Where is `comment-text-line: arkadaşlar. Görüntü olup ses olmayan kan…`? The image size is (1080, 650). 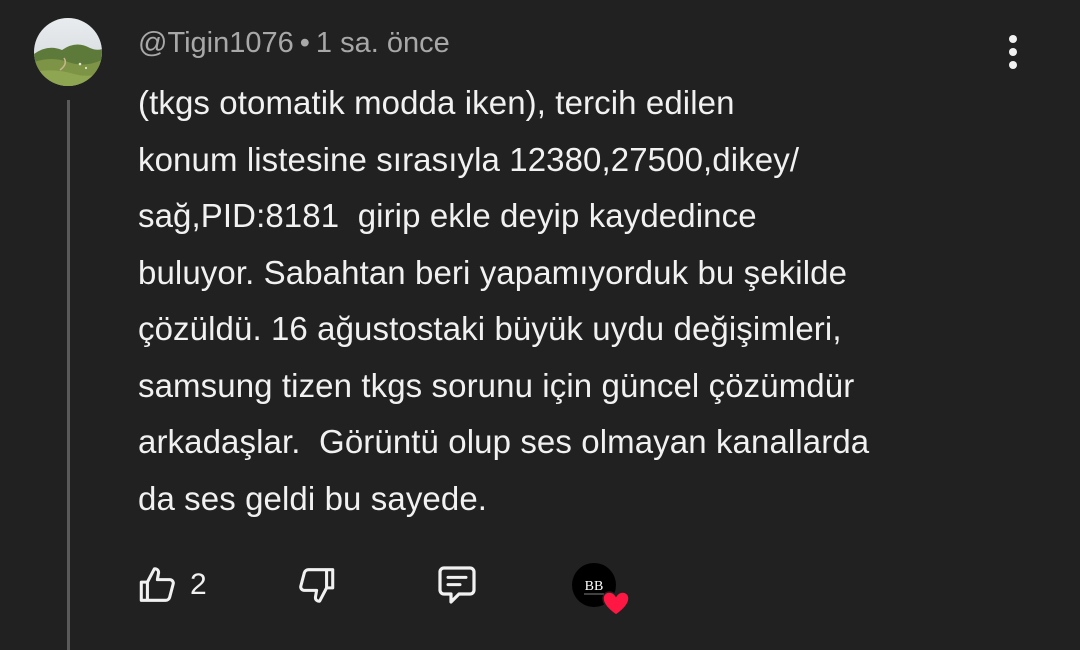
comment-text-line: arkadaşlar. Görüntü olup ses olmayan kan… is located at coordinates (504, 441).